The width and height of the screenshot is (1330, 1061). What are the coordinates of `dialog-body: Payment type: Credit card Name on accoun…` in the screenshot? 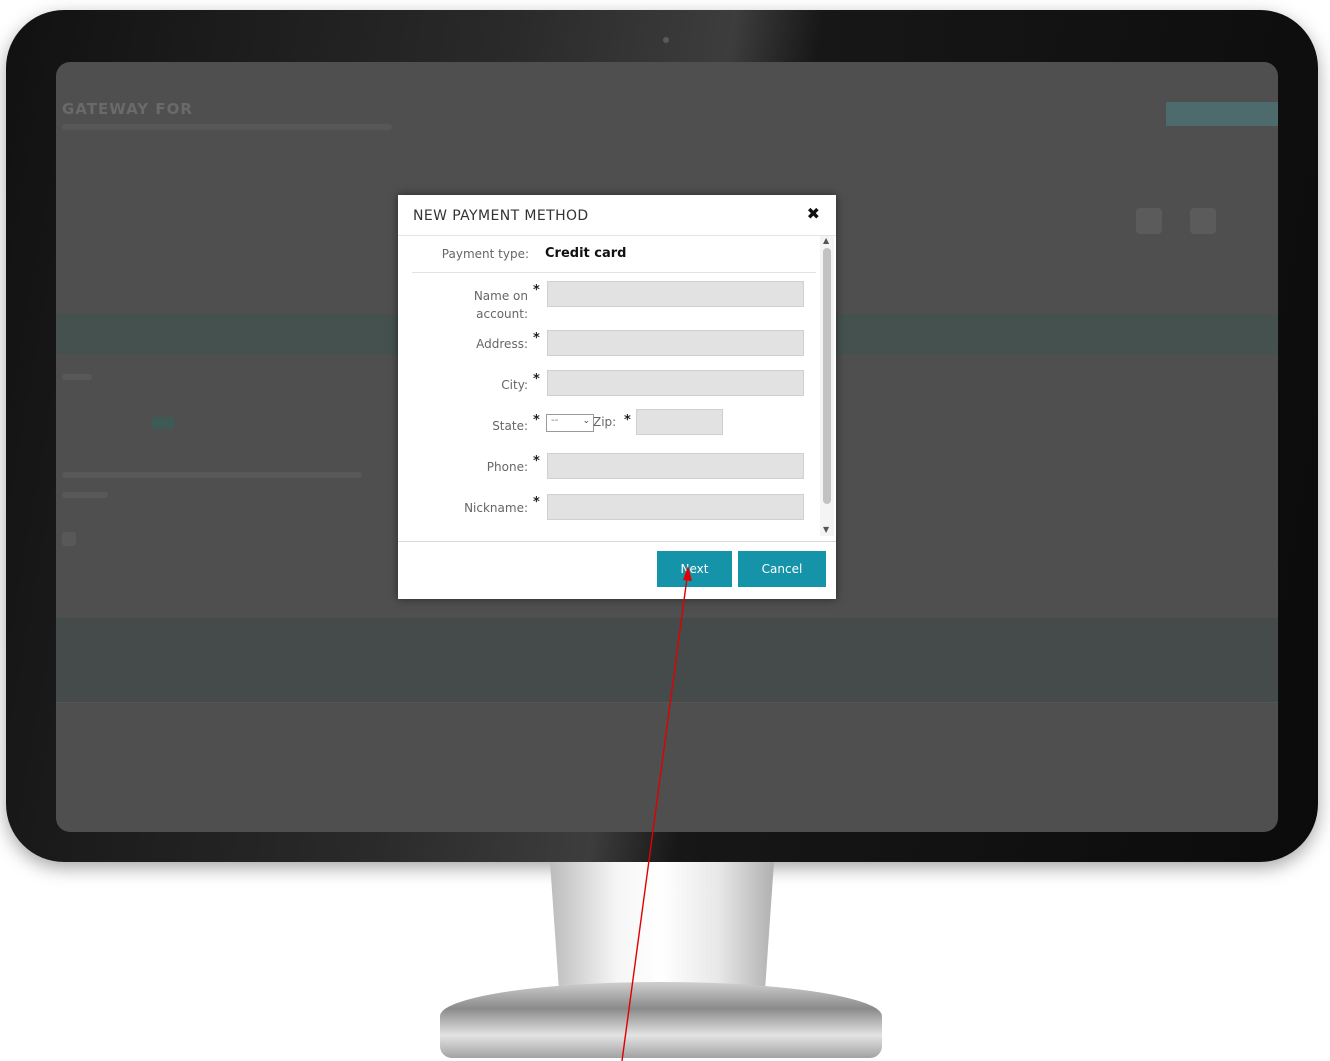 It's located at (616, 386).